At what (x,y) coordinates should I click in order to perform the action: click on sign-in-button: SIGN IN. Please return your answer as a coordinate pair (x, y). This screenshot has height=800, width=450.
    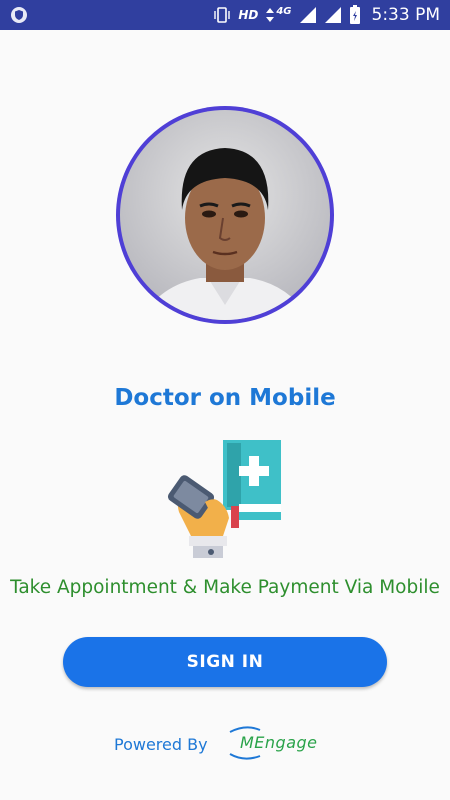
    Looking at the image, I should click on (225, 662).